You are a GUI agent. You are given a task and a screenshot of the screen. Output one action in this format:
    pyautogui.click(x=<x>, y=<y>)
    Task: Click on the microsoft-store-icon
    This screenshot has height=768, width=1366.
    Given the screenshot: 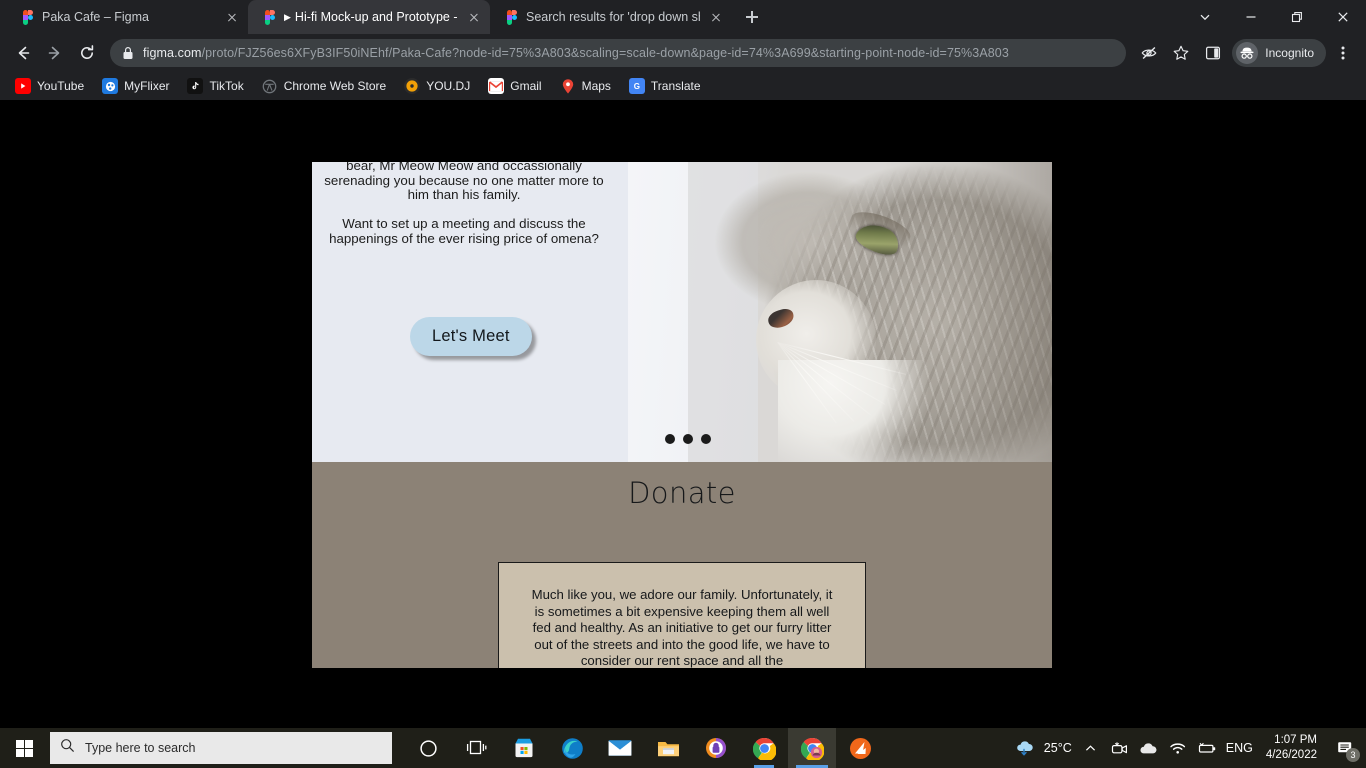 What is the action you would take?
    pyautogui.click(x=524, y=748)
    